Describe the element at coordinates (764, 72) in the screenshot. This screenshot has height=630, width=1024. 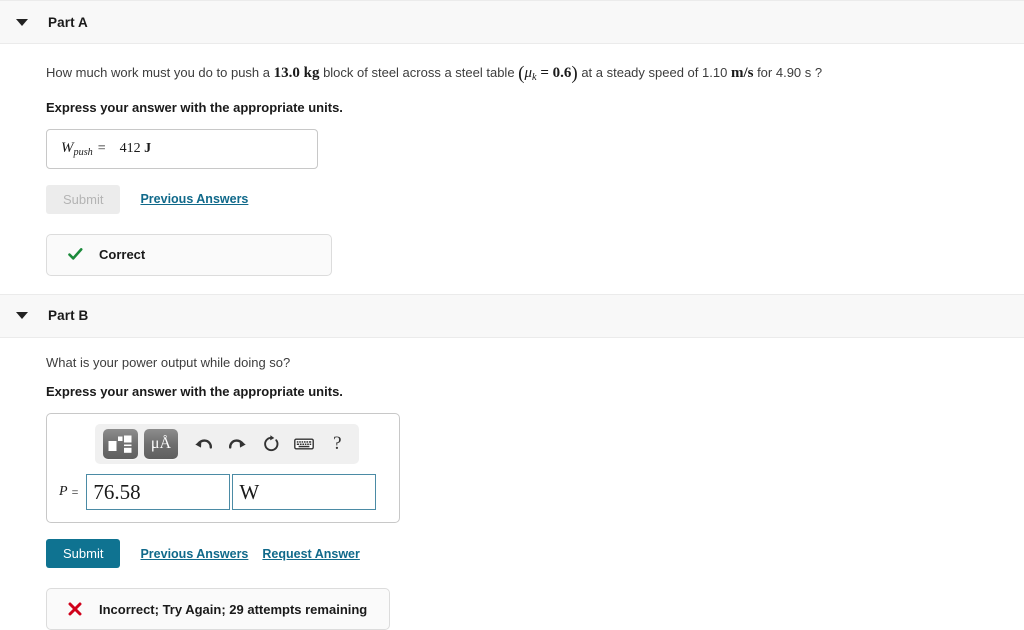
I see `question-text-mid3: for` at that location.